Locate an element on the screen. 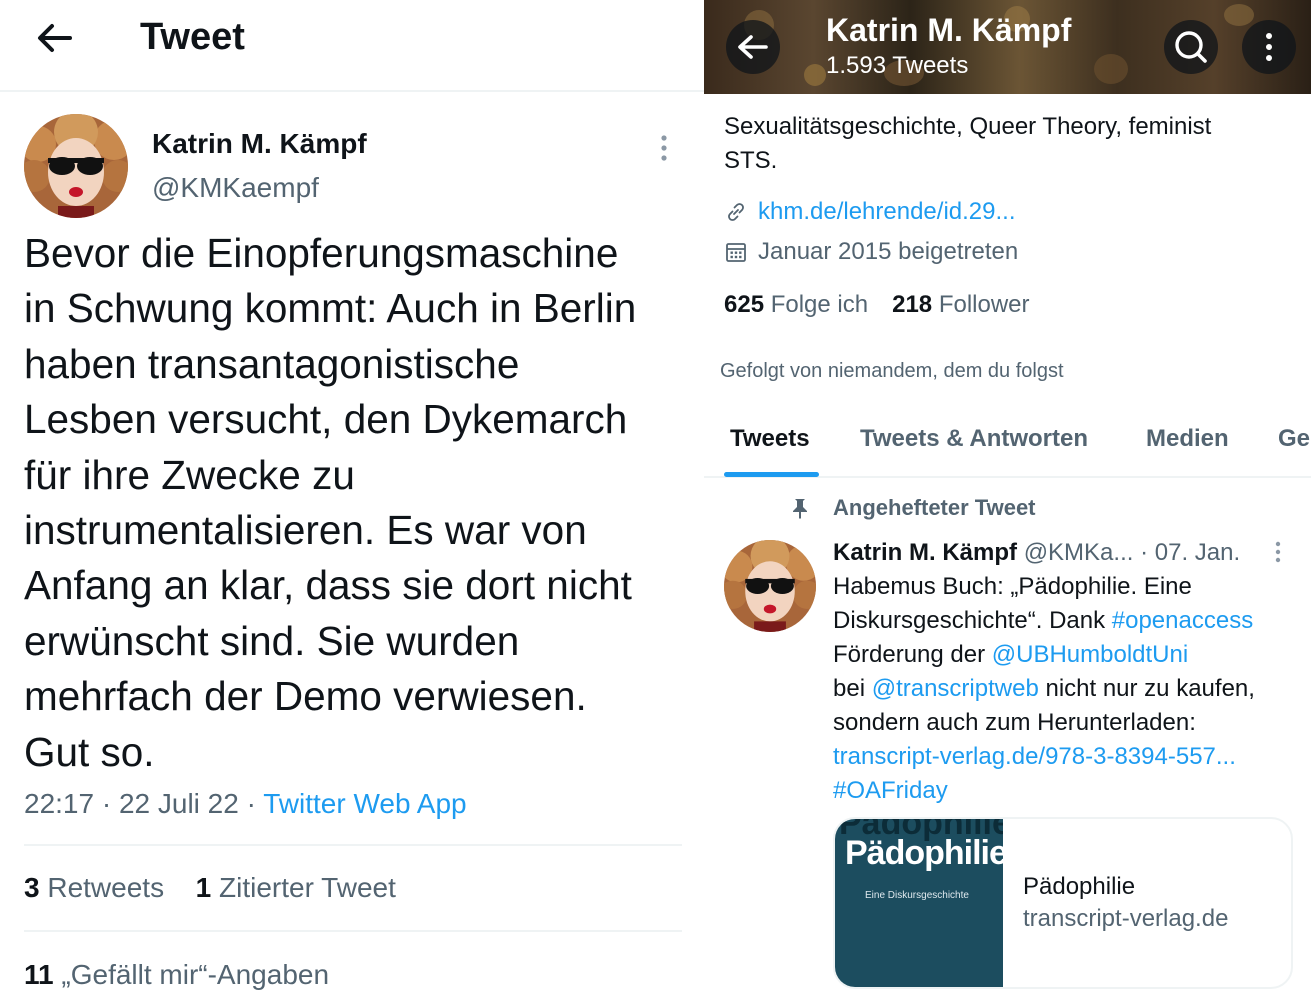  tweet-detail-header: Tweet is located at coordinates (352, 46).